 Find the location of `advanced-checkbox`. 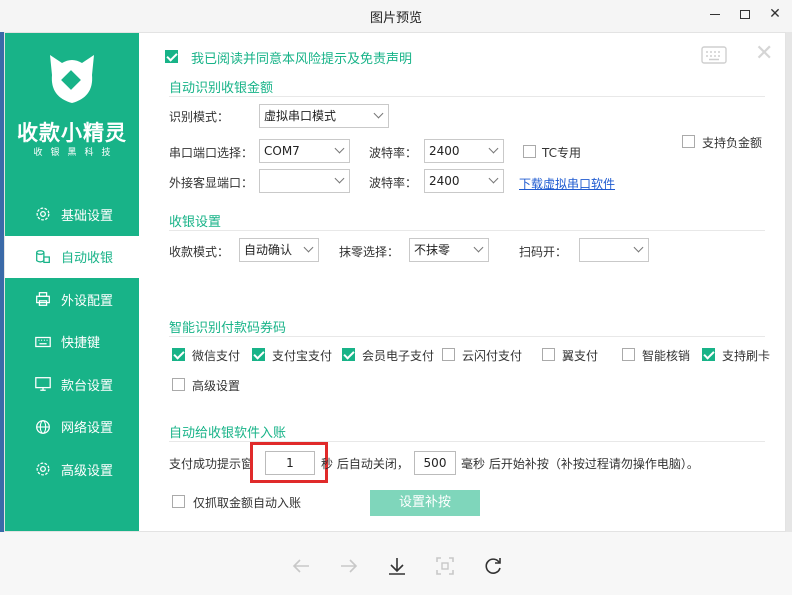

advanced-checkbox is located at coordinates (178, 384).